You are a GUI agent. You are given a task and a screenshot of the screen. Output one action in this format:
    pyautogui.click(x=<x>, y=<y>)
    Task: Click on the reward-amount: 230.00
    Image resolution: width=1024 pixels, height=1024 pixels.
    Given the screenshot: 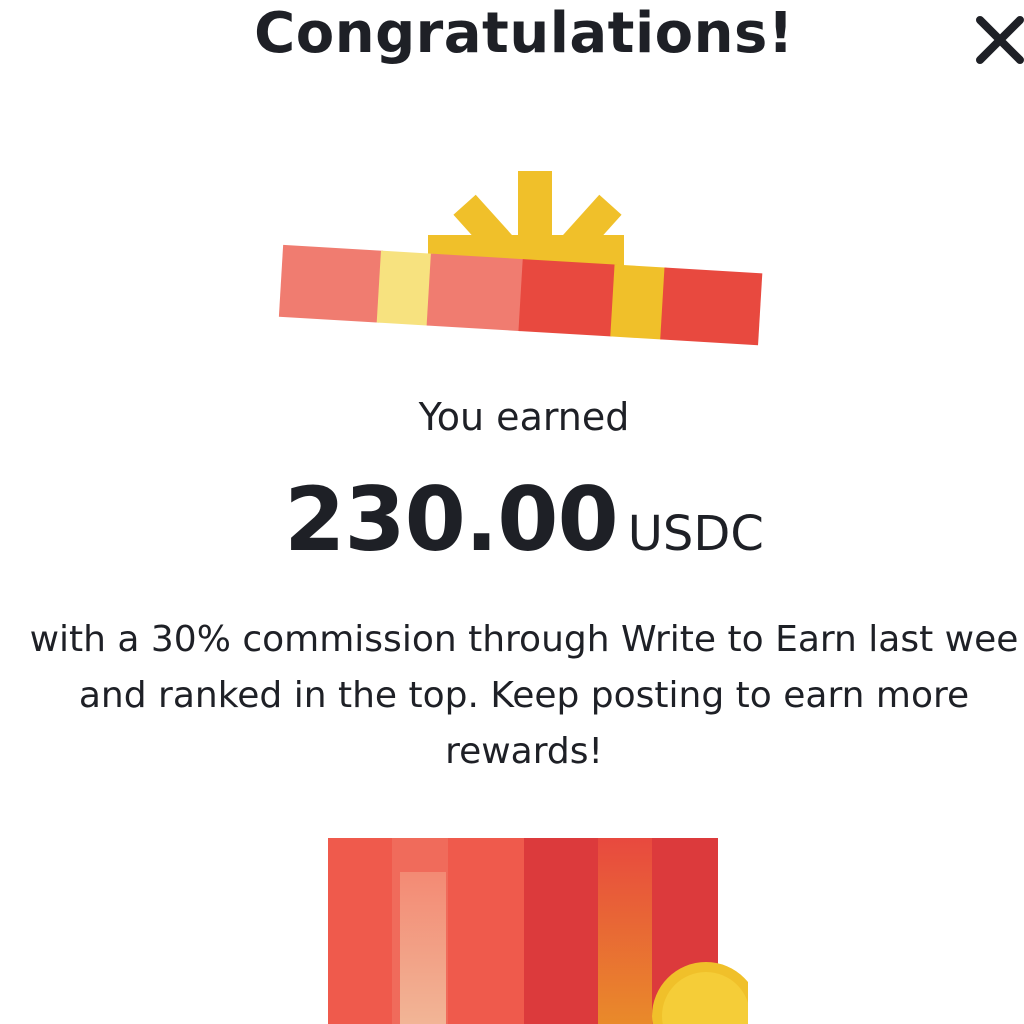 What is the action you would take?
    pyautogui.click(x=451, y=519)
    